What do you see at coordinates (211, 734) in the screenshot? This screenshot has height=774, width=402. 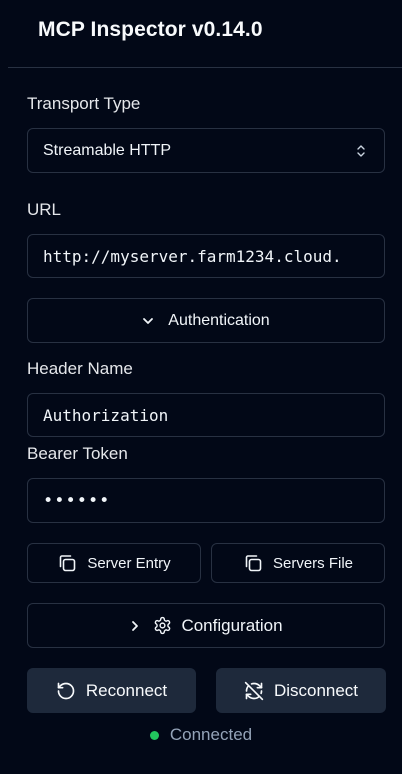 I see `connection-status-text: Connected` at bounding box center [211, 734].